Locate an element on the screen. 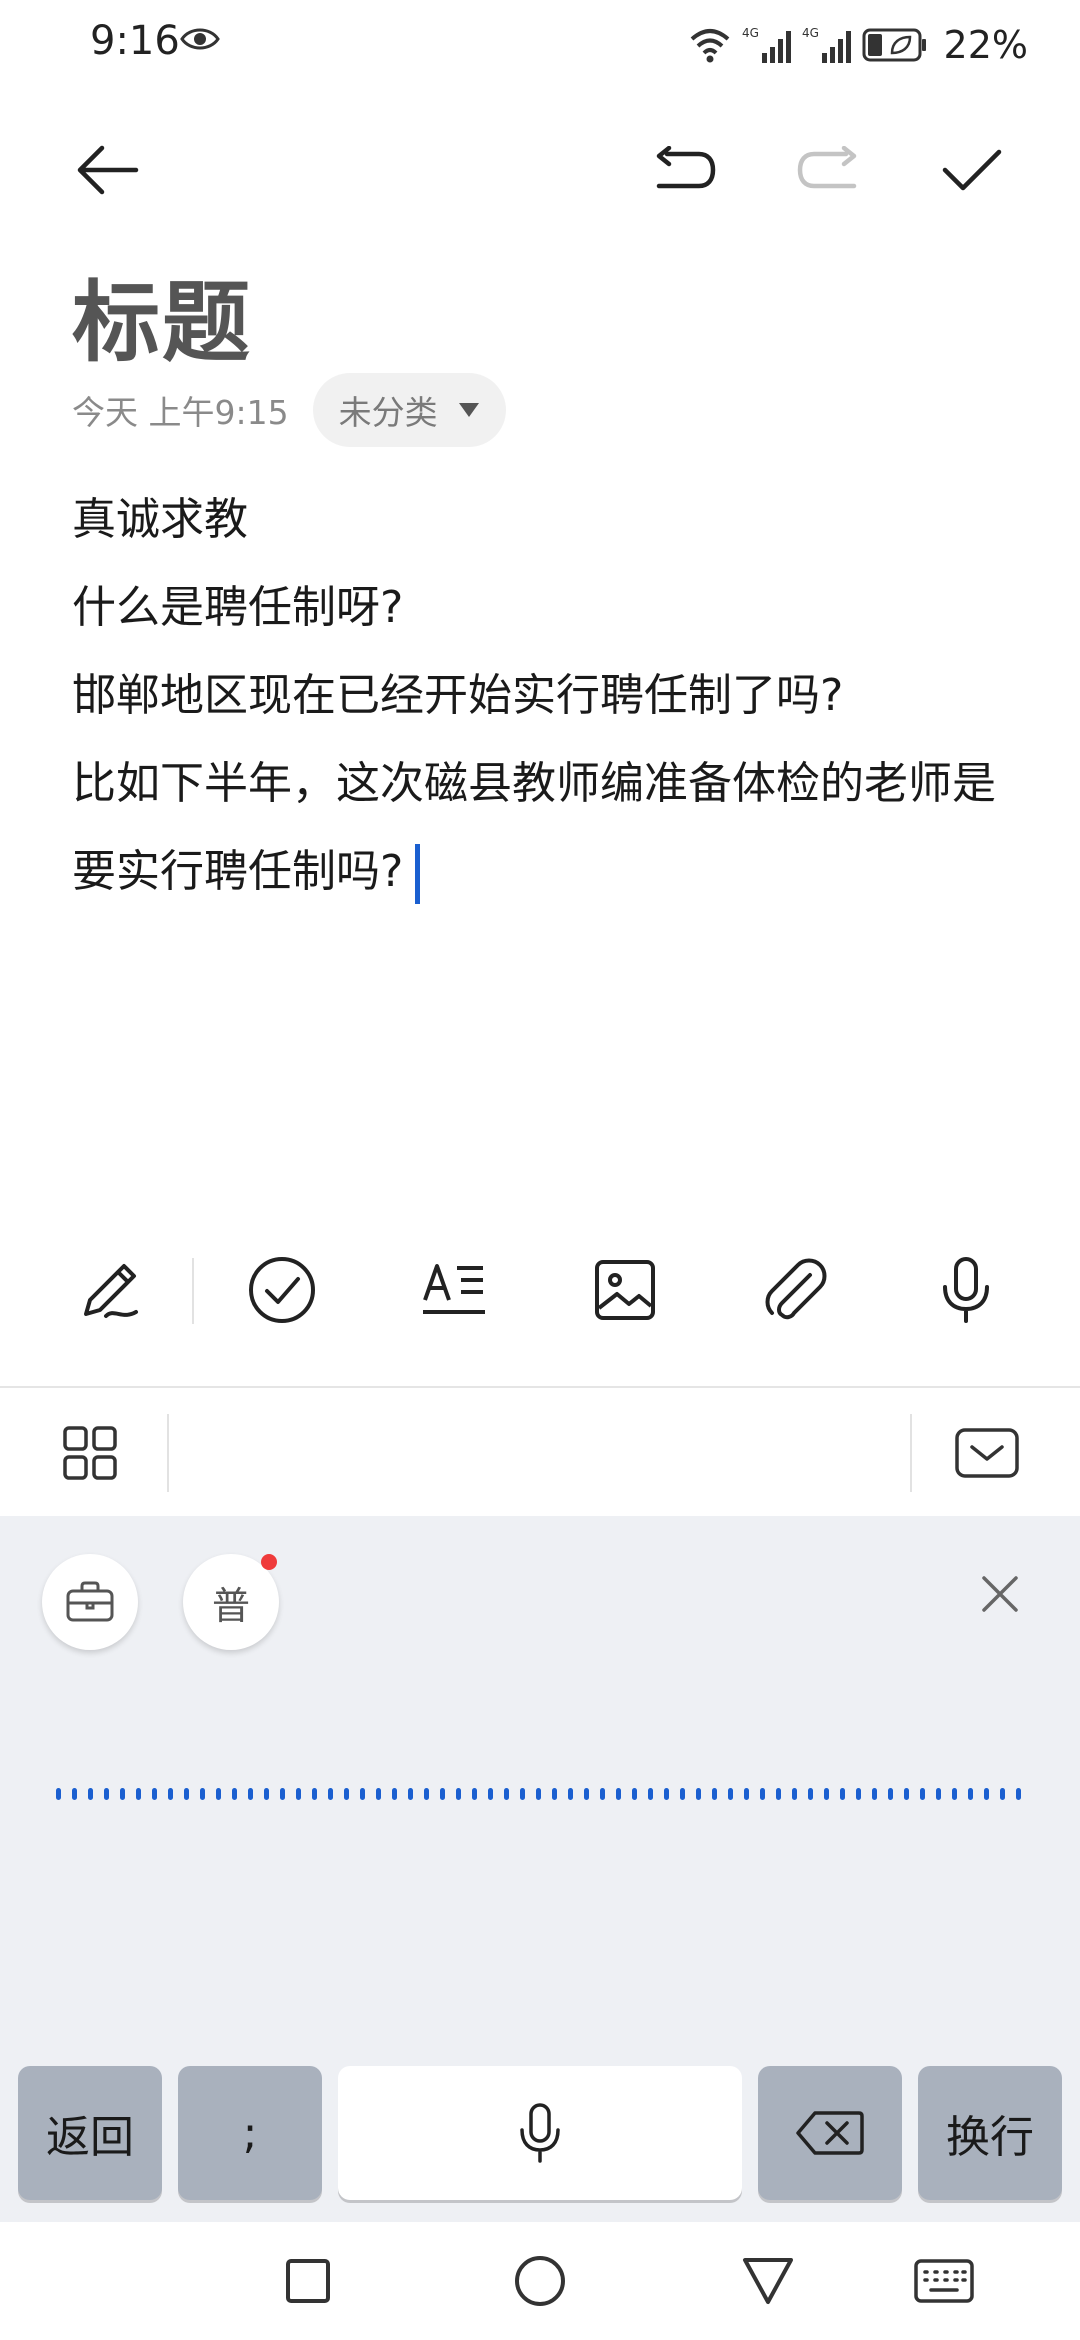  home-button is located at coordinates (540, 2281).